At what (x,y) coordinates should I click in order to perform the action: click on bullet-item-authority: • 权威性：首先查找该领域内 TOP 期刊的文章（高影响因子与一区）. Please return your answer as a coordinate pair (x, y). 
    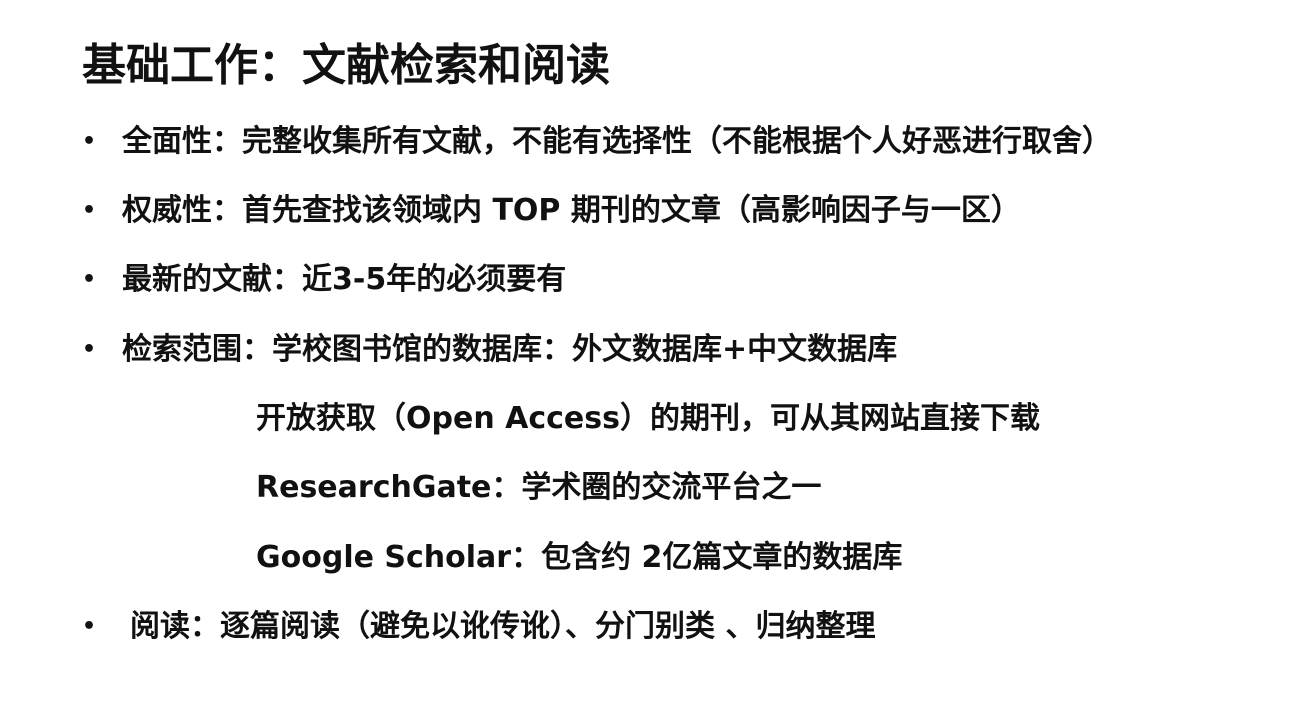
    Looking at the image, I should click on (551, 211).